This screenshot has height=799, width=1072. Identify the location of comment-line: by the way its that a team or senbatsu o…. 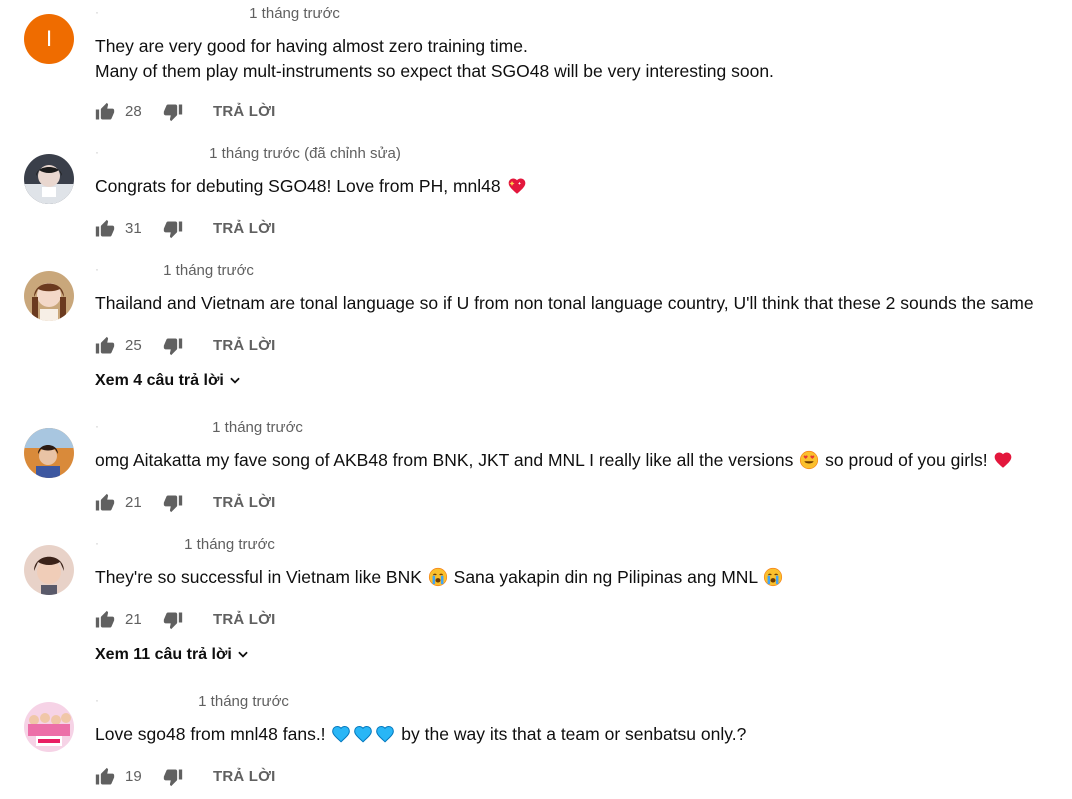
(574, 734).